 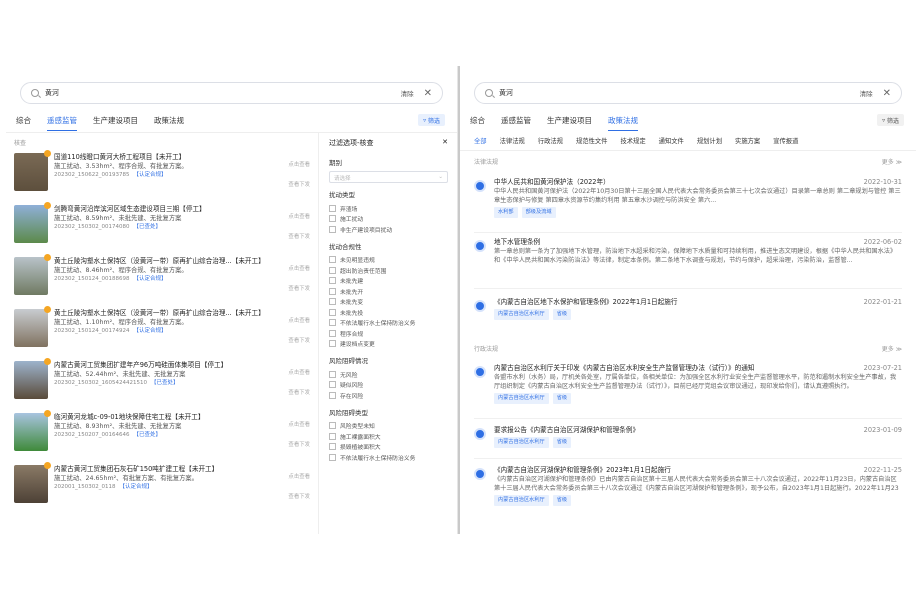 I want to click on checkbox: 程序合规, so click(x=388, y=333).